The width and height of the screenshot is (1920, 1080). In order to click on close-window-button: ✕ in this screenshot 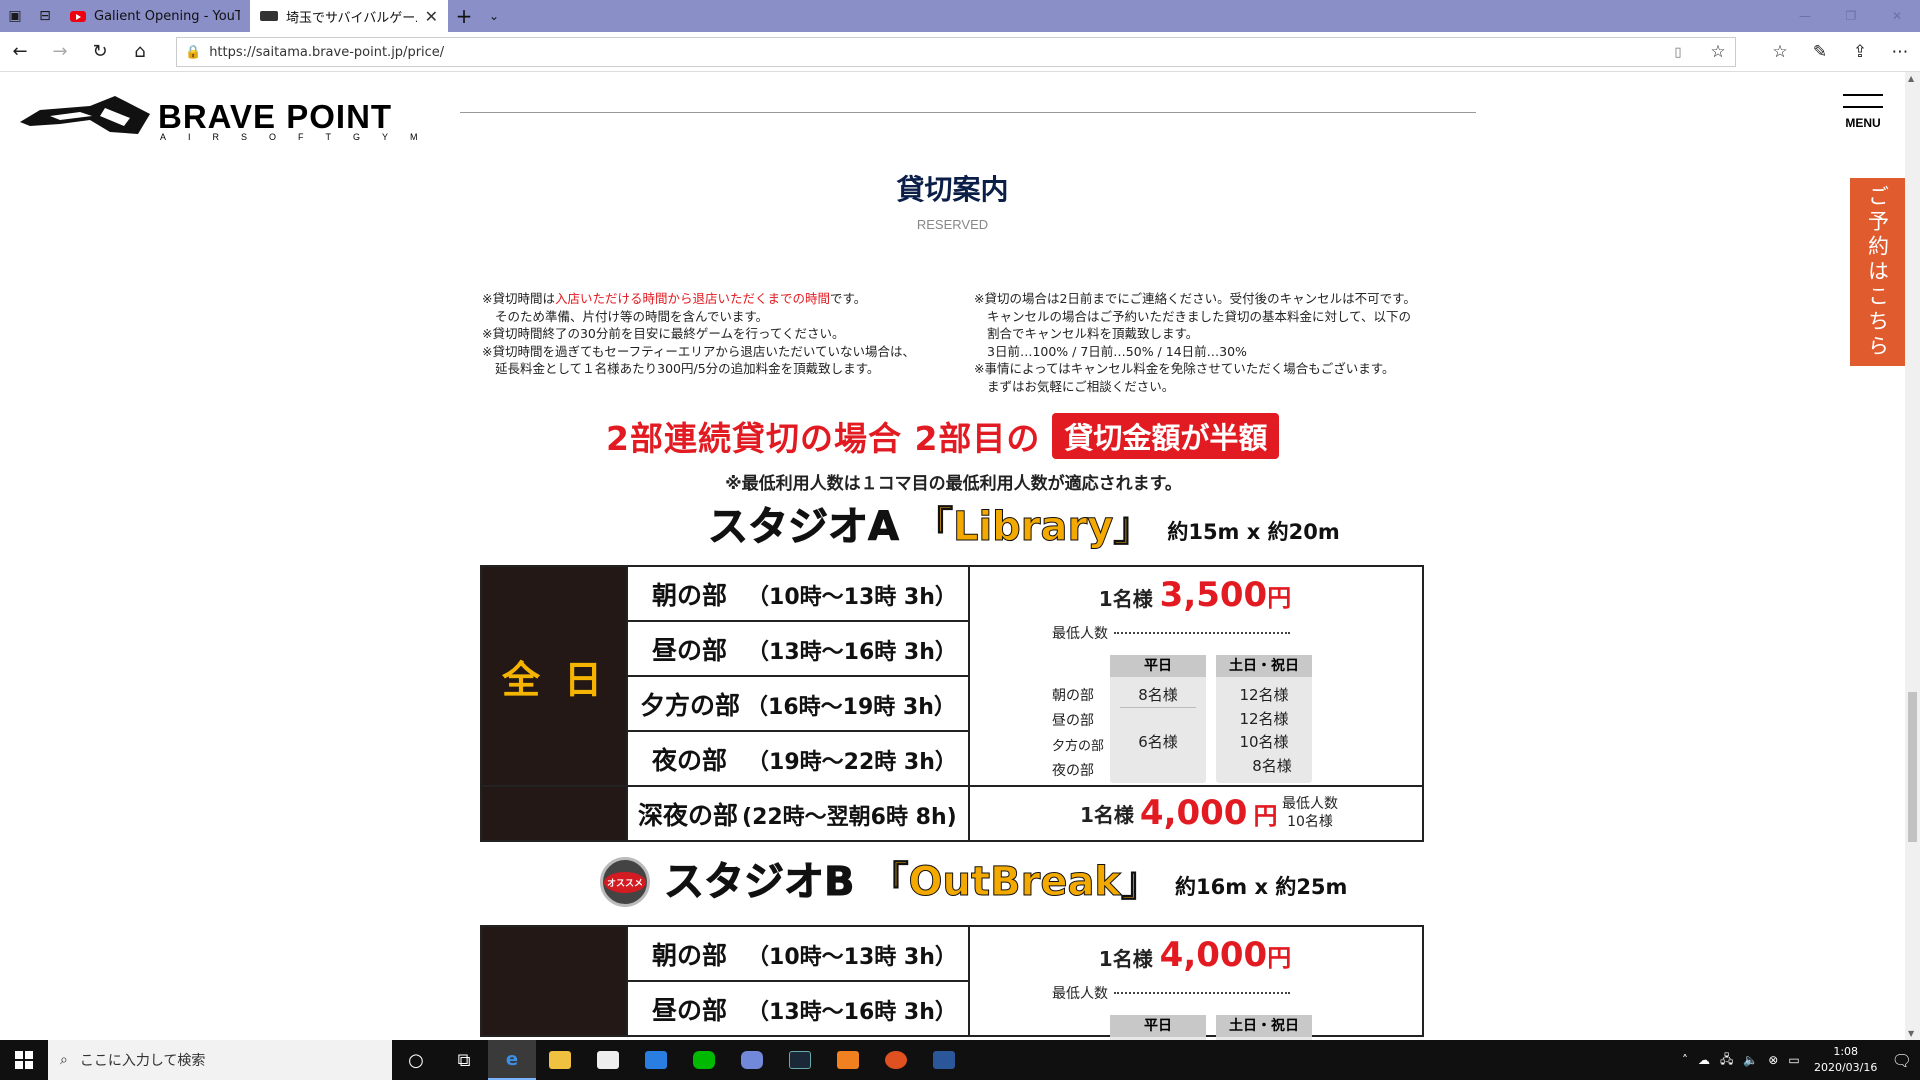, I will do `click(1897, 16)`.